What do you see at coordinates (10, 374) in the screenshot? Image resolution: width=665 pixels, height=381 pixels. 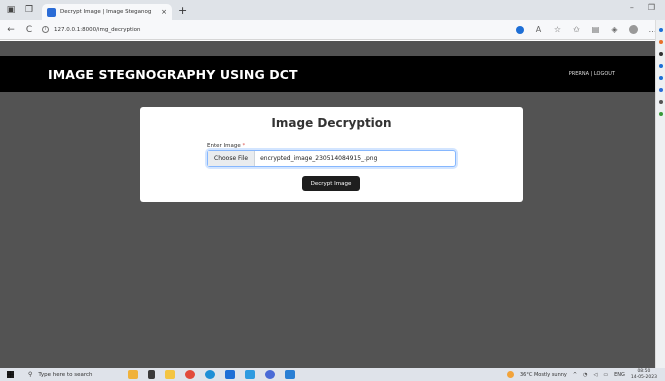 I see `windows-start-icon` at bounding box center [10, 374].